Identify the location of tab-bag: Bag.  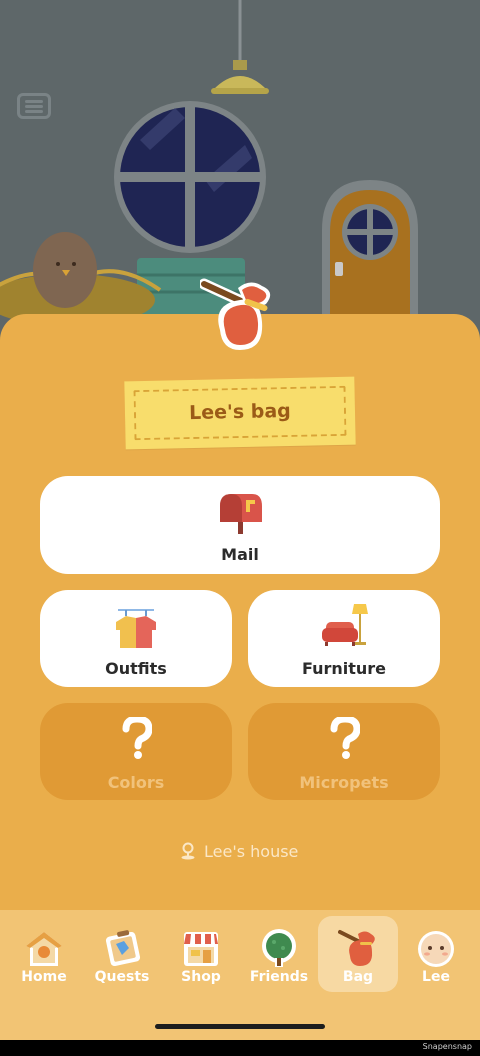
(358, 954).